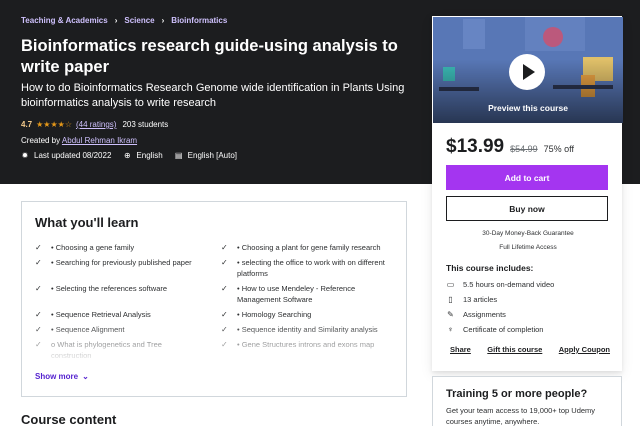 The image size is (640, 426). What do you see at coordinates (145, 124) in the screenshot?
I see `students-count: 203 students` at bounding box center [145, 124].